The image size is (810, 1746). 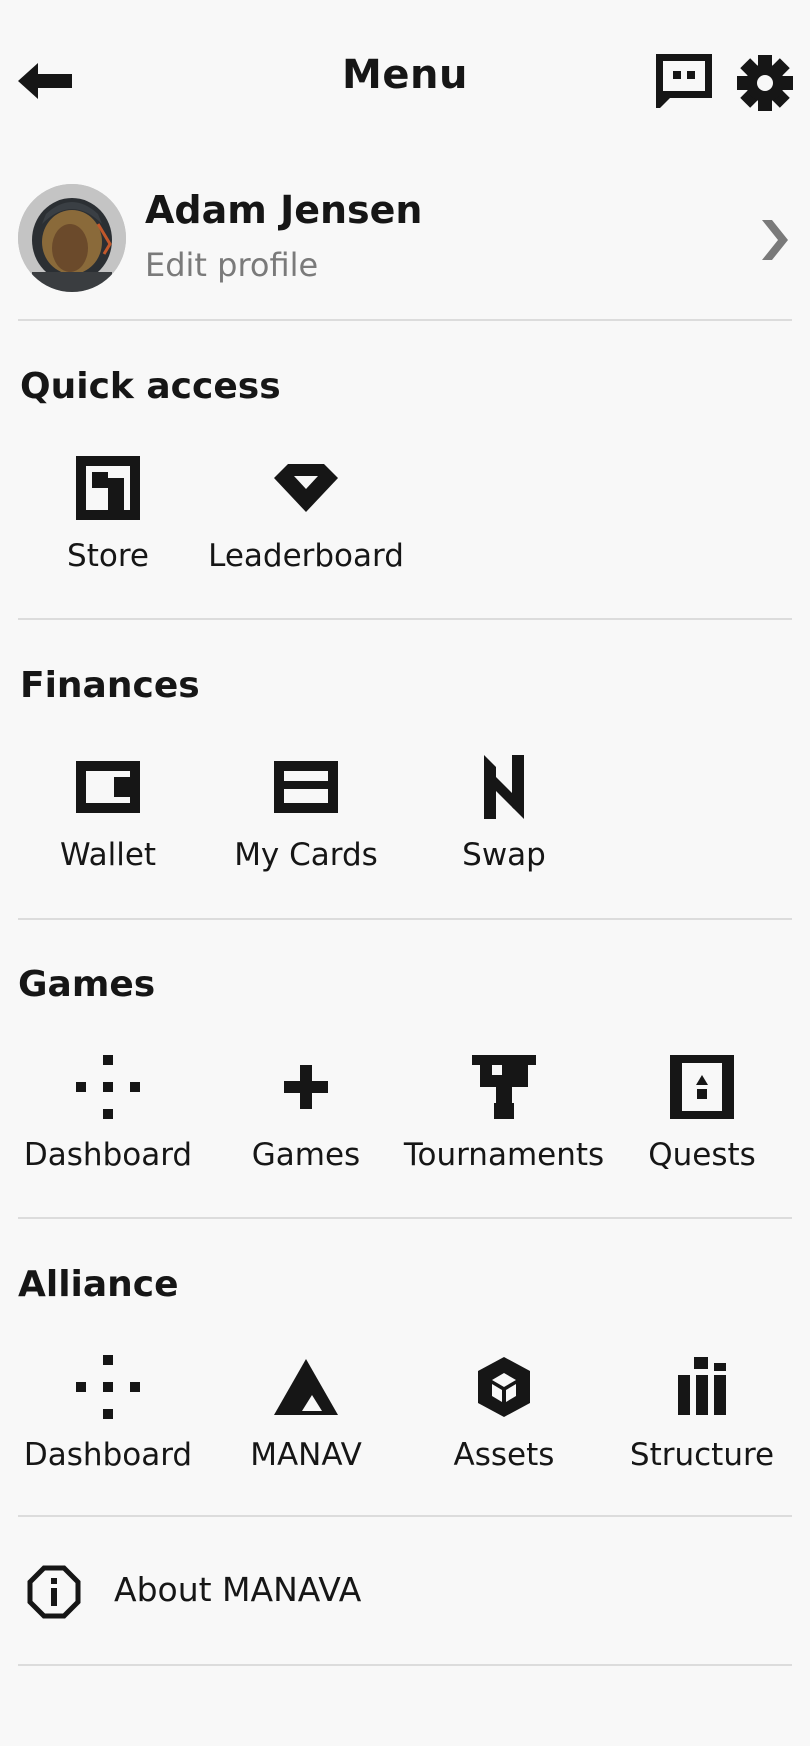 I want to click on edit-profile-link: Edit profile, so click(x=232, y=265).